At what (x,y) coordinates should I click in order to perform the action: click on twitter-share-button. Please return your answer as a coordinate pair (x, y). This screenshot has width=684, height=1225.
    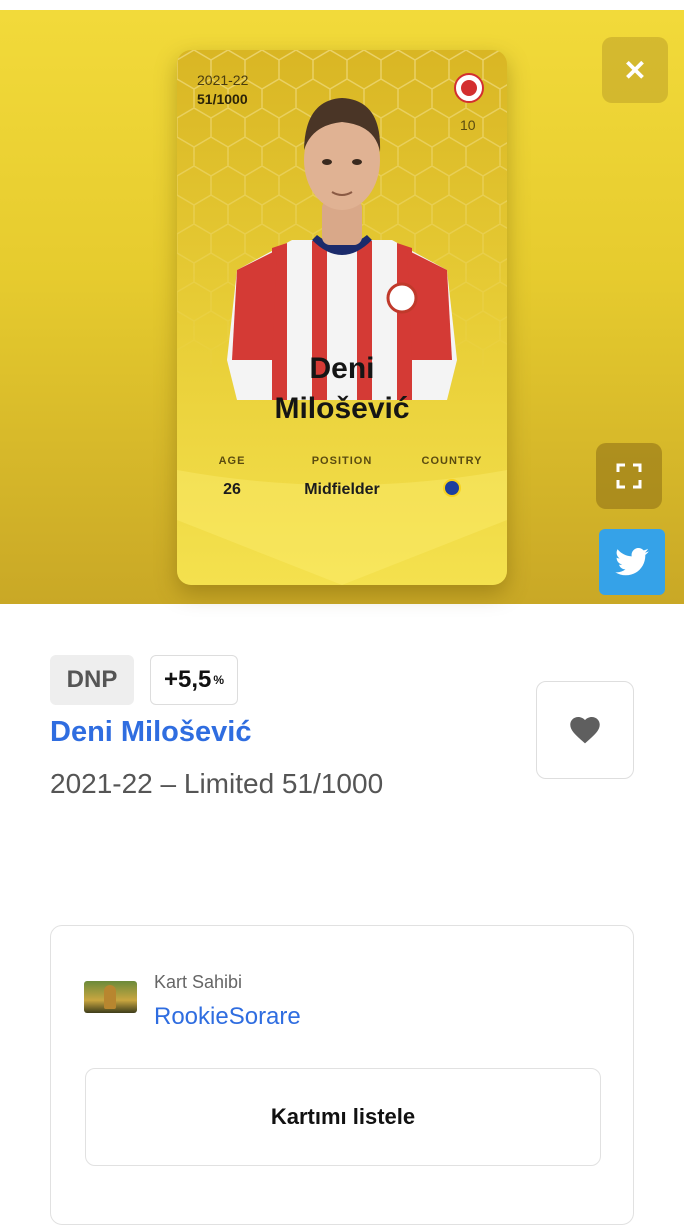
    Looking at the image, I should click on (632, 562).